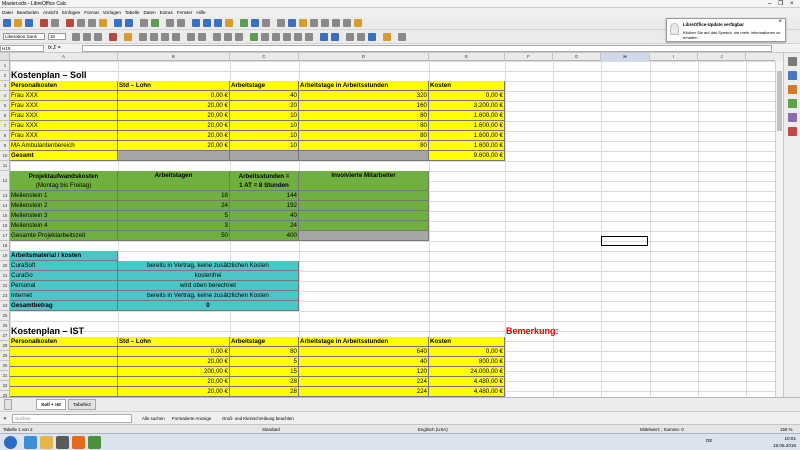 The image size is (800, 450). Describe the element at coordinates (5, 306) in the screenshot. I see `row-header: 24` at that location.